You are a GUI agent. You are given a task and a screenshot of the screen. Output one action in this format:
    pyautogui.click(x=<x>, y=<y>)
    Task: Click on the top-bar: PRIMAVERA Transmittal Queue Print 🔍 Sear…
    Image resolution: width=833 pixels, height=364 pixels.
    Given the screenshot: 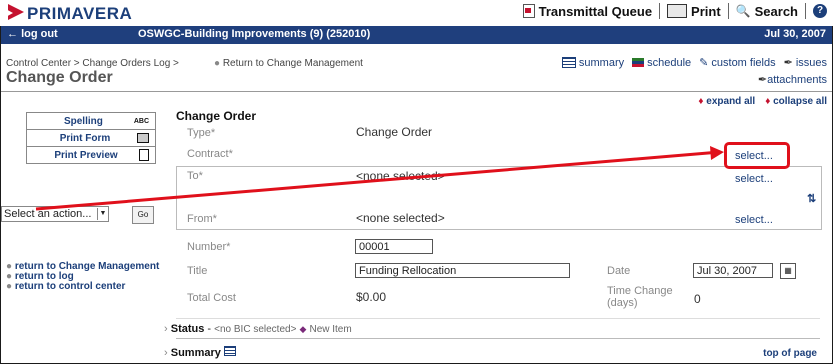 What is the action you would take?
    pyautogui.click(x=416, y=13)
    